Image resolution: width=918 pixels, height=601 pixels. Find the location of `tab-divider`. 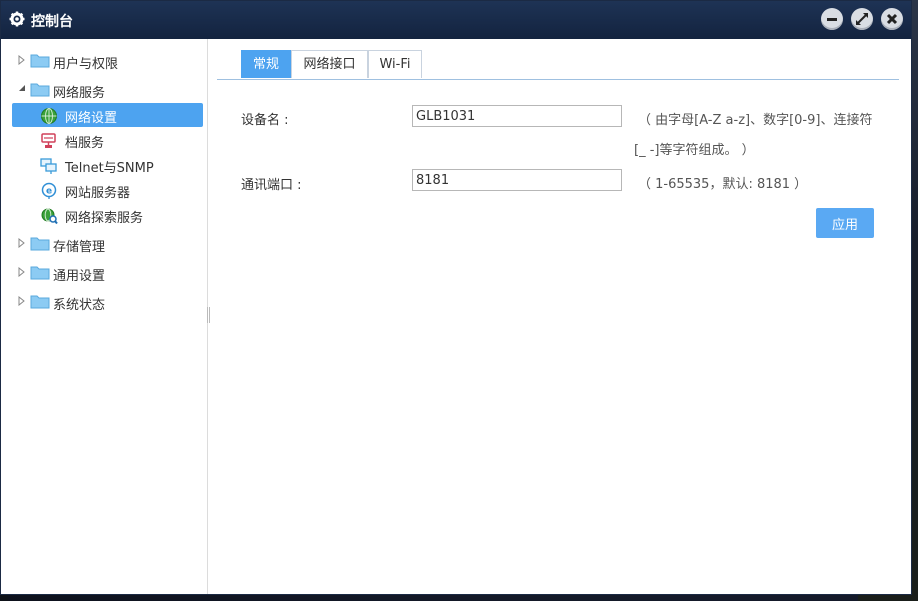

tab-divider is located at coordinates (558, 79).